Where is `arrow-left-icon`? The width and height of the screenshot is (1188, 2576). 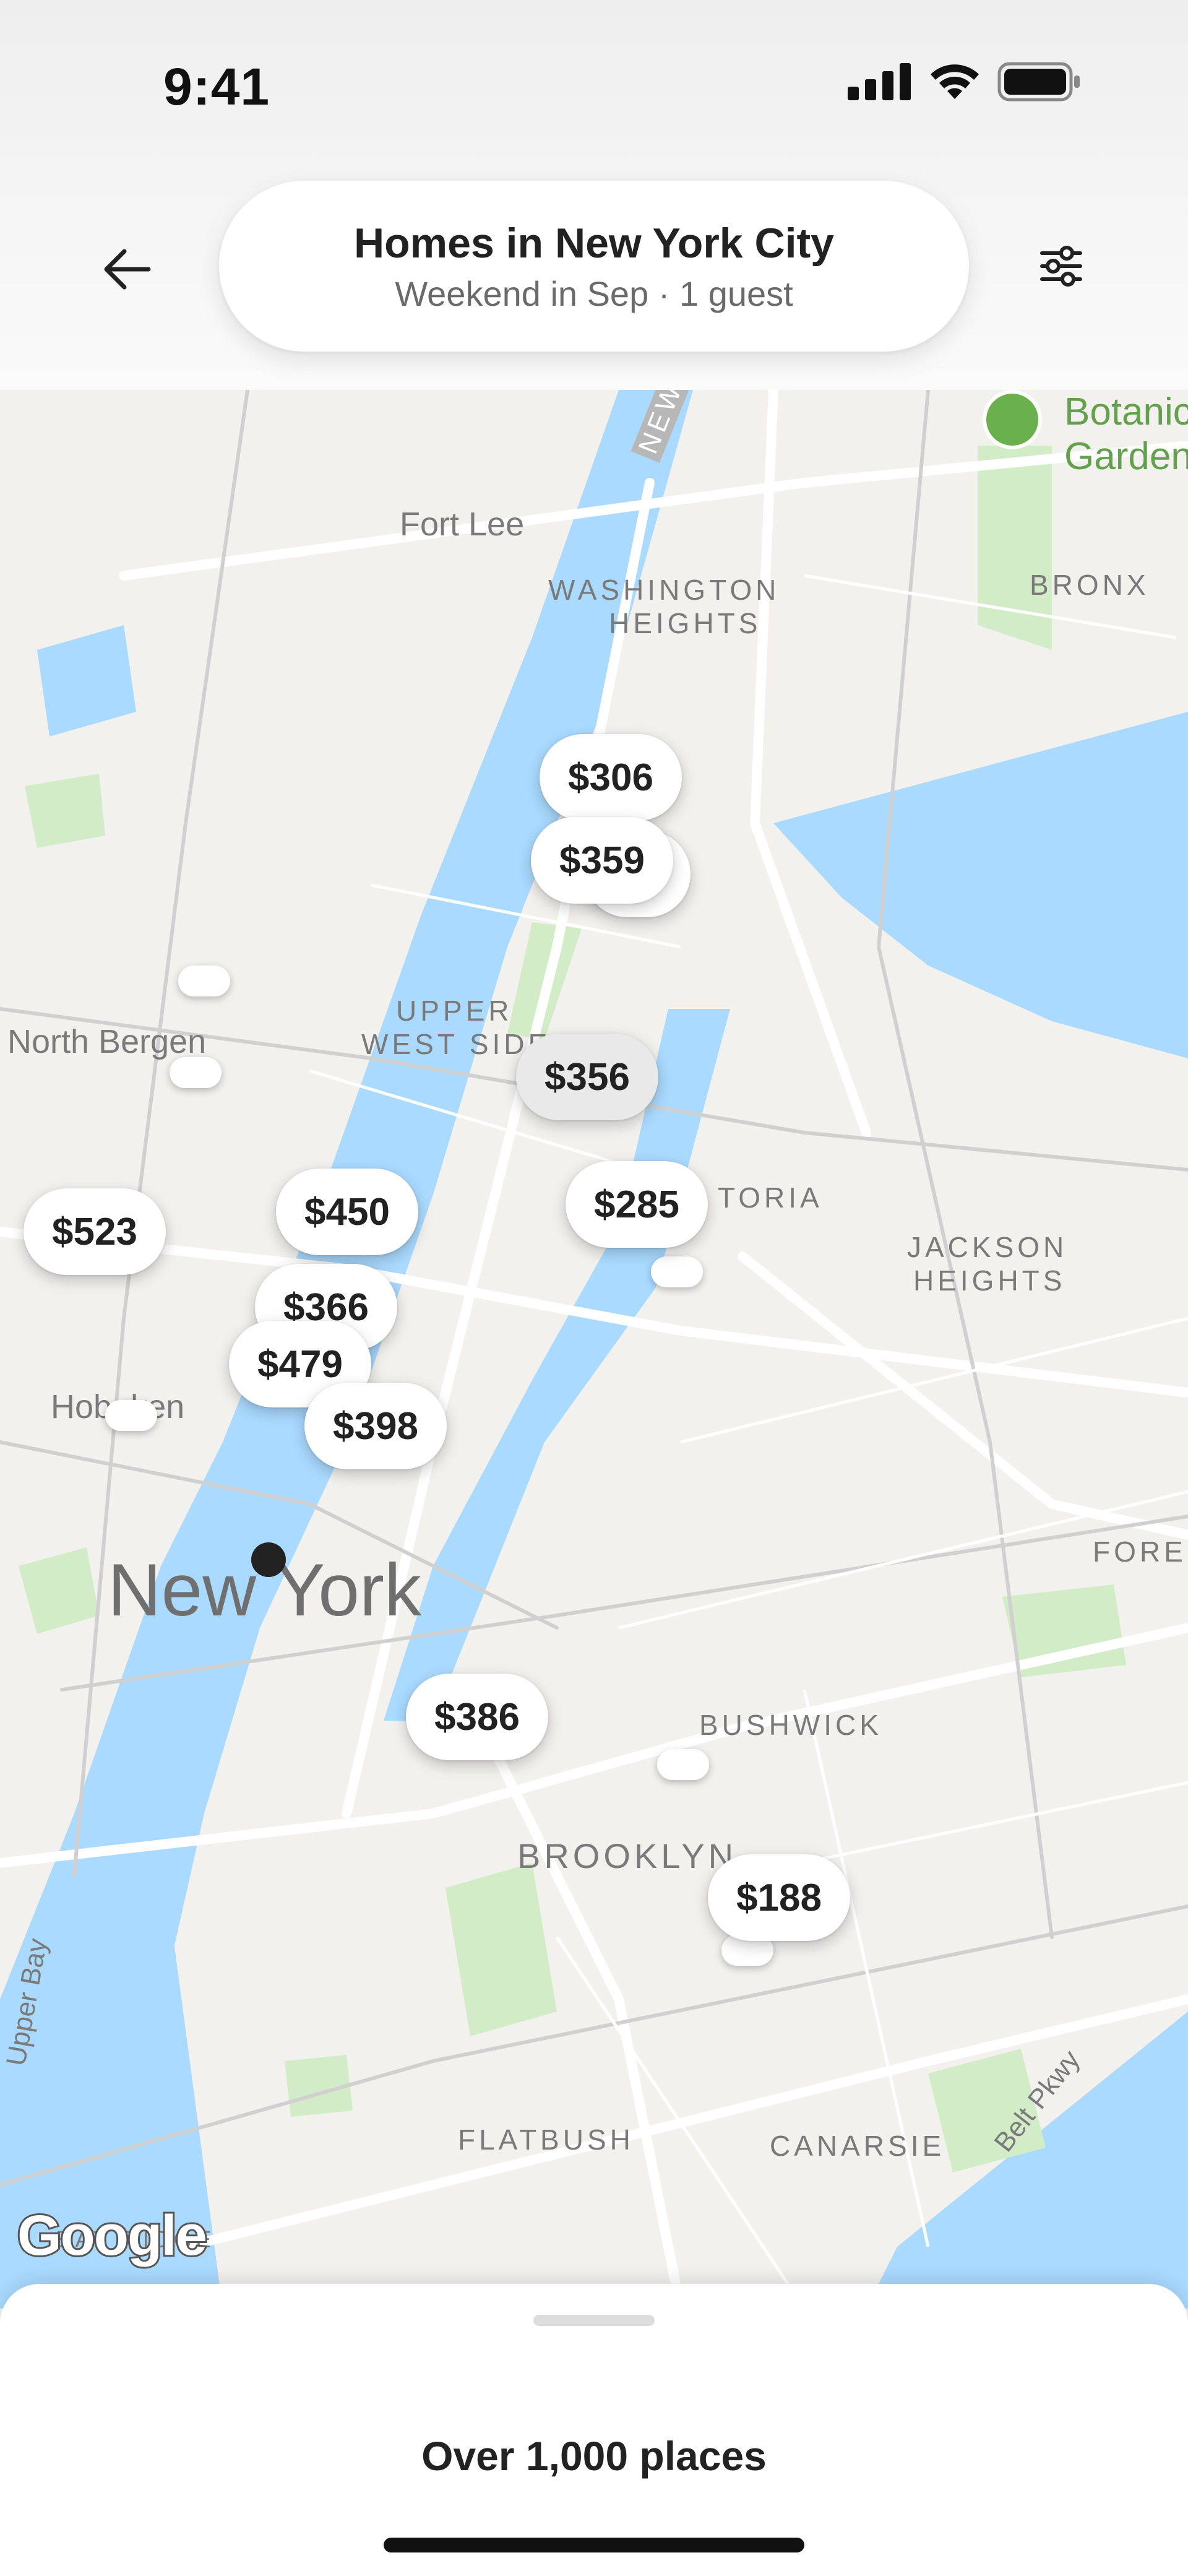
arrow-left-icon is located at coordinates (127, 269).